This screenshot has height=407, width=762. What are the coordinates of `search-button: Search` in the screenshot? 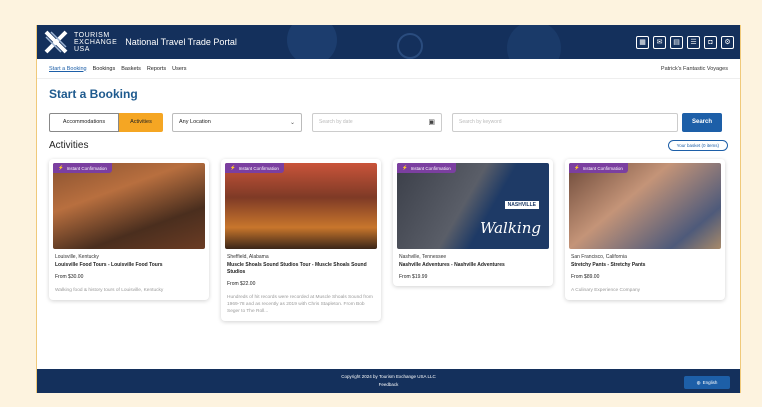 It's located at (702, 122).